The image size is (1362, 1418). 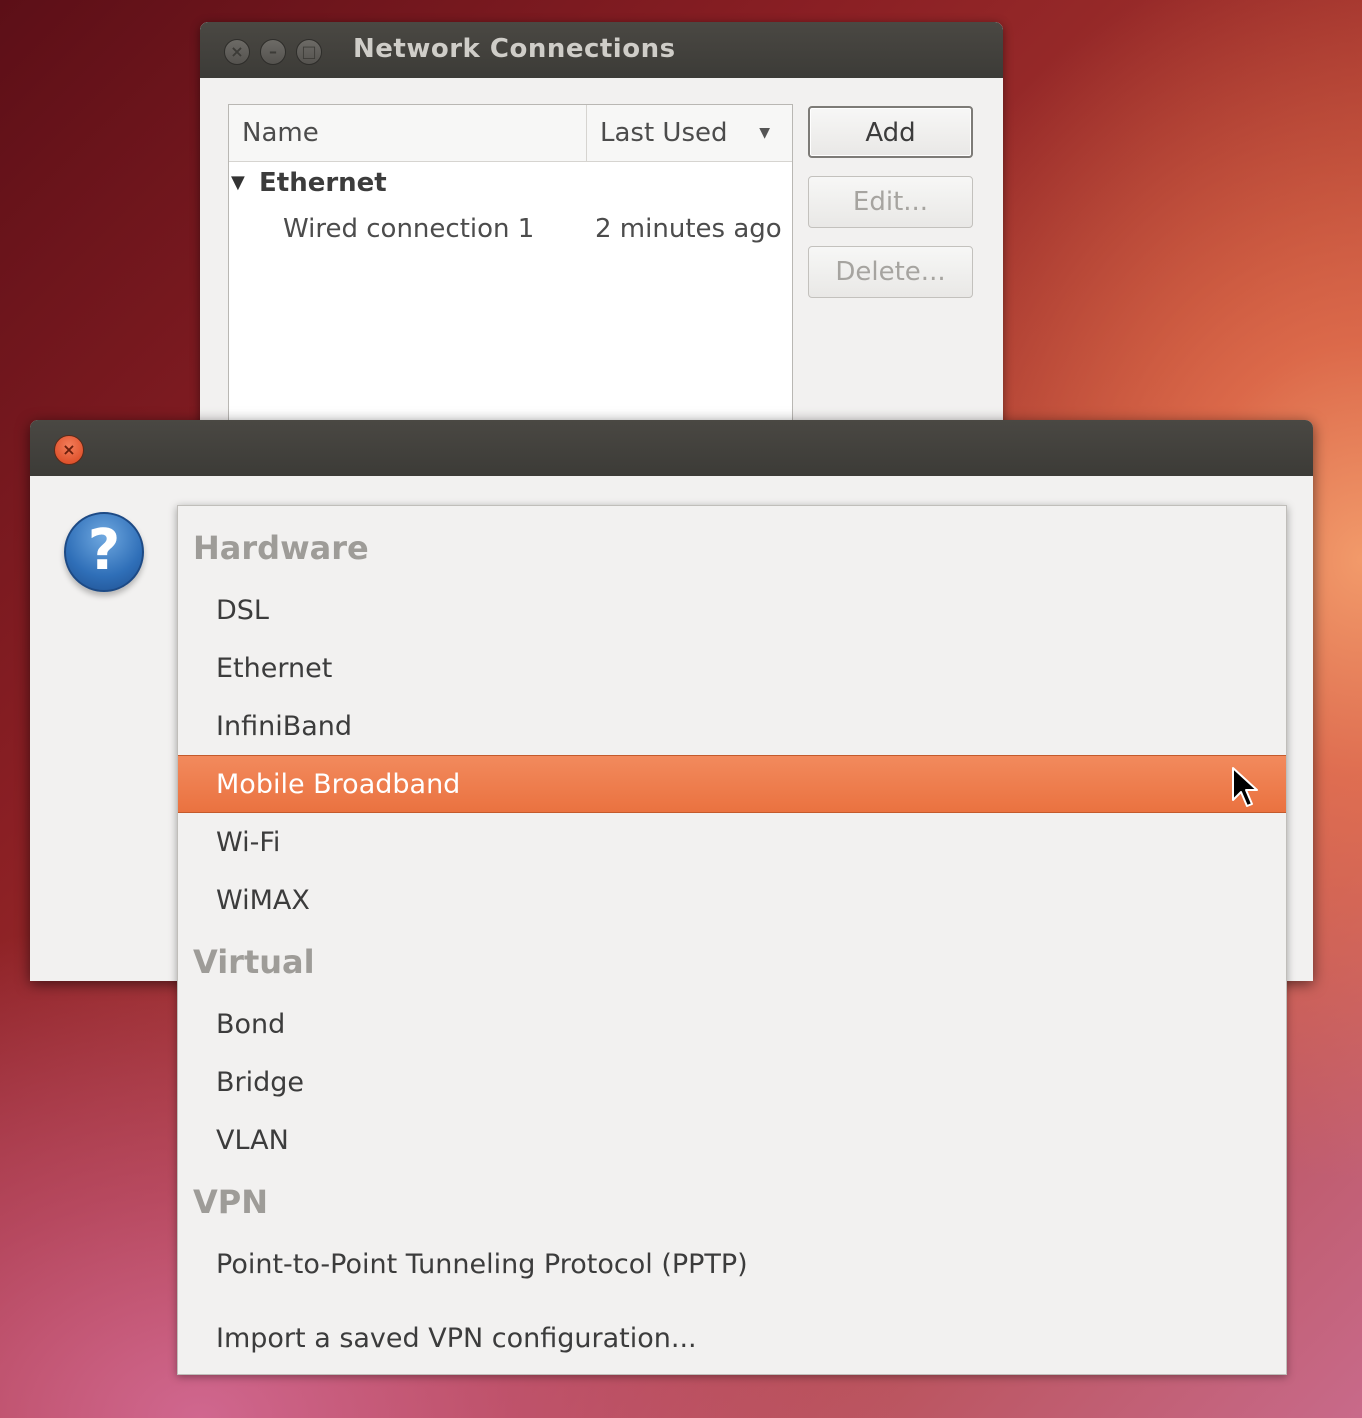 I want to click on group-label: Ethernet, so click(x=323, y=183).